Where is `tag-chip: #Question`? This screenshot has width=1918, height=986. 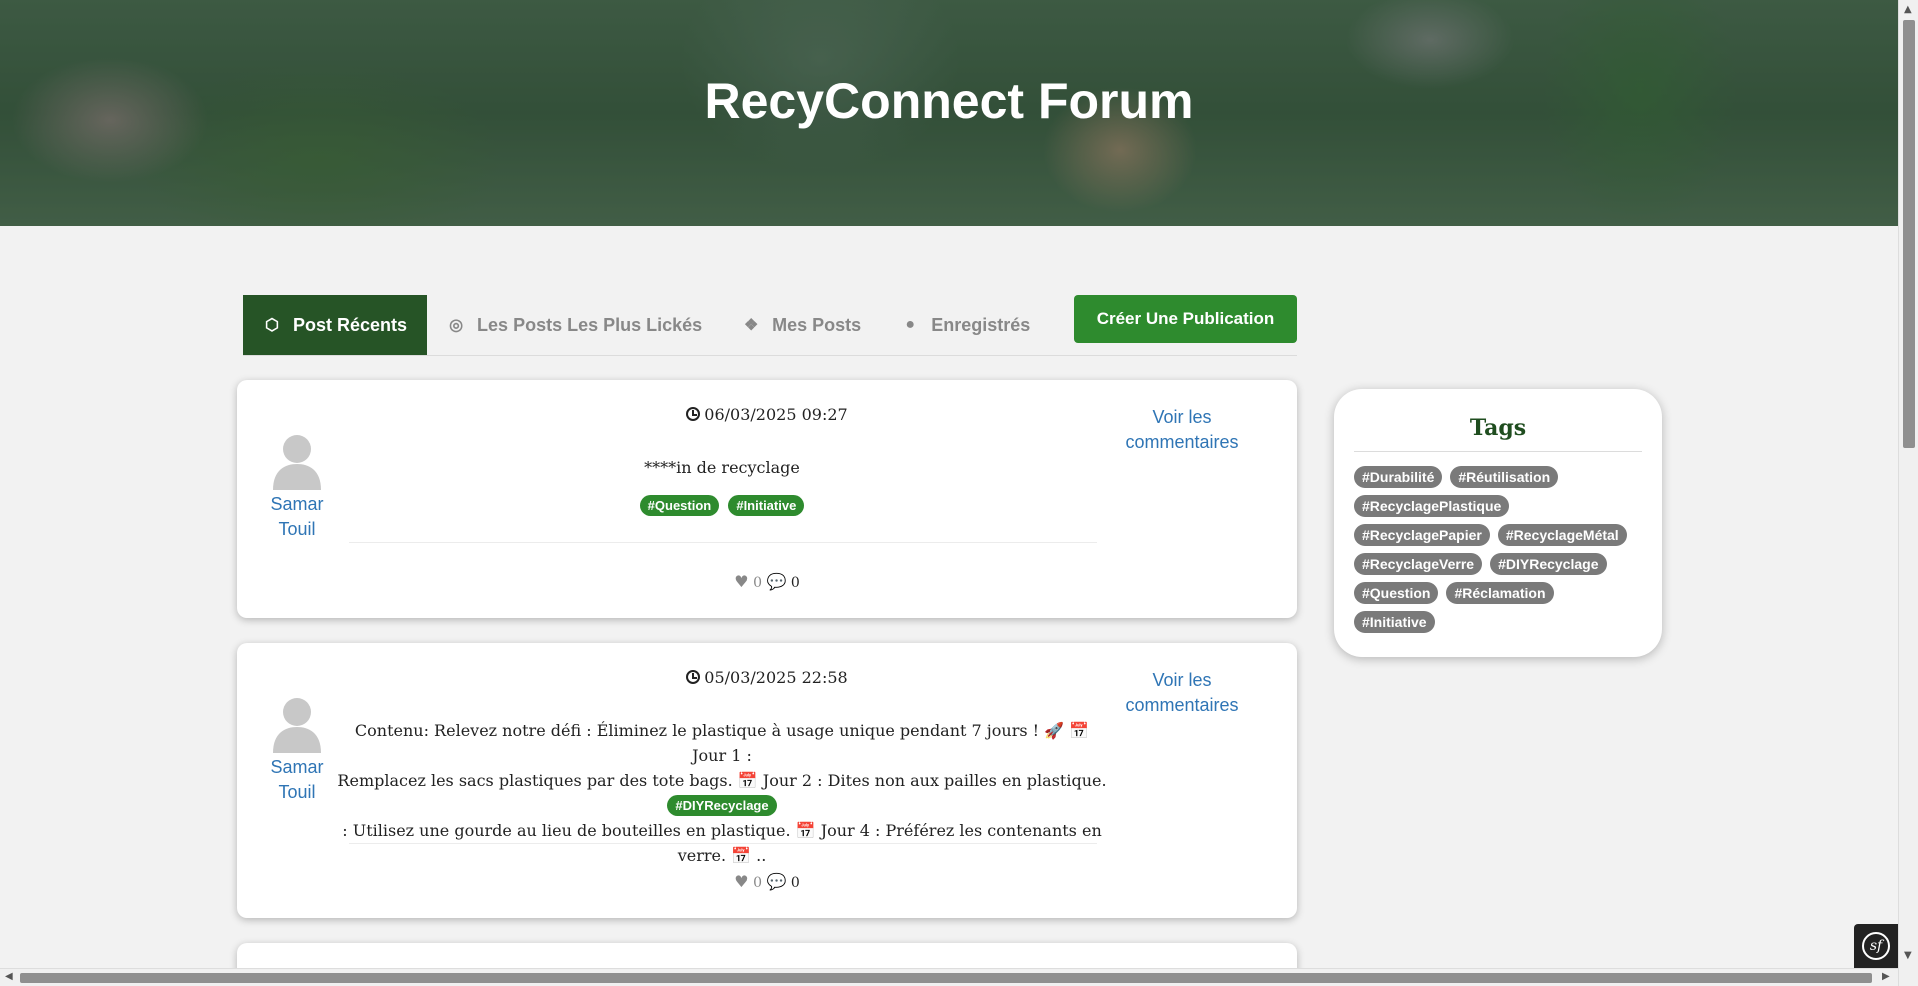
tag-chip: #Question is located at coordinates (1396, 593).